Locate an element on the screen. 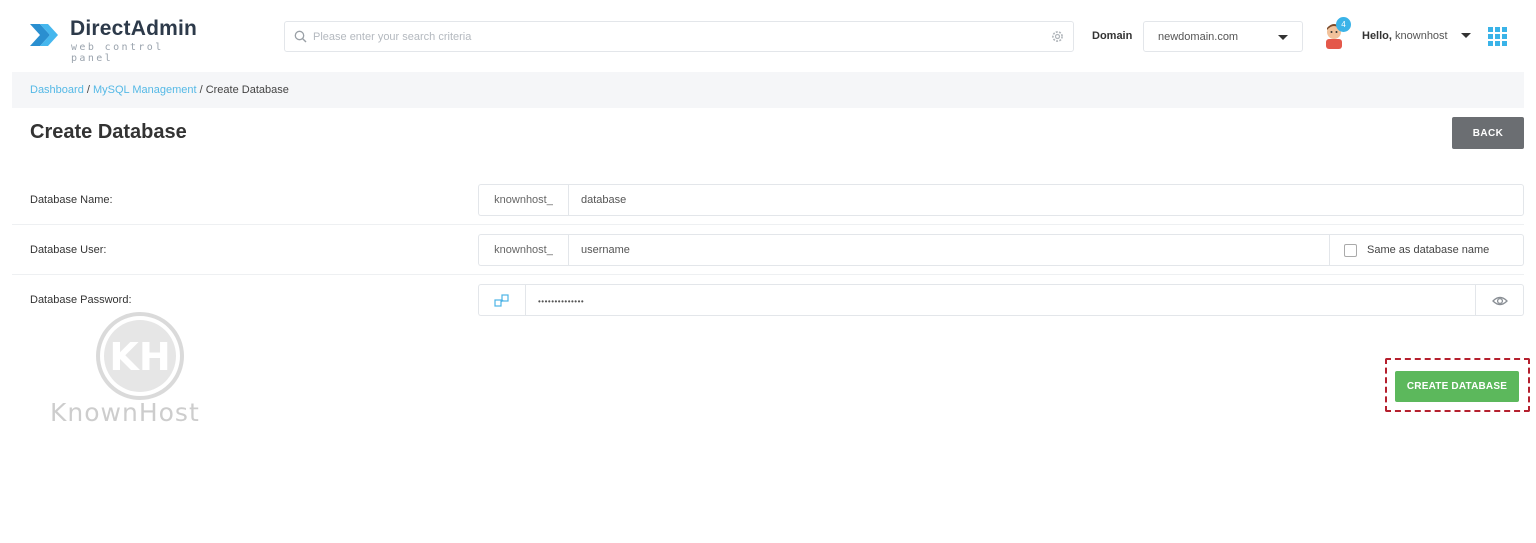 The width and height of the screenshot is (1536, 543). directadmin-chevron-logo-icon is located at coordinates (44, 35).